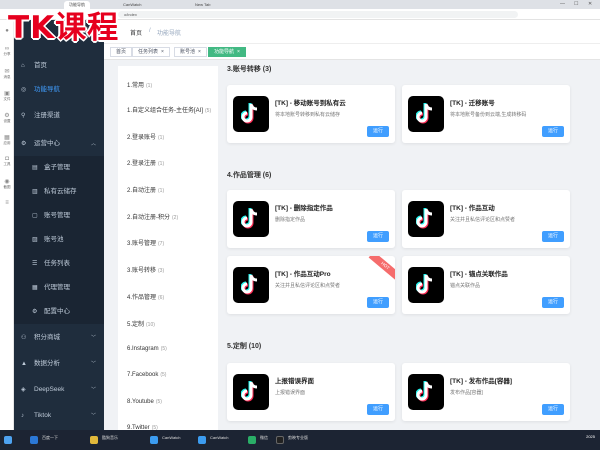 The image size is (600, 450). What do you see at coordinates (7, 74) in the screenshot?
I see `rail-message: ✉ 消息` at bounding box center [7, 74].